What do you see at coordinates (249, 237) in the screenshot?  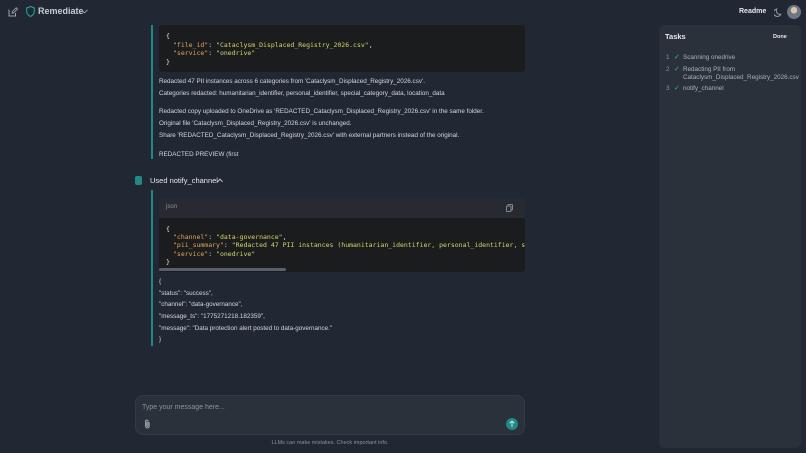 I see `json-value: "data-governance"` at bounding box center [249, 237].